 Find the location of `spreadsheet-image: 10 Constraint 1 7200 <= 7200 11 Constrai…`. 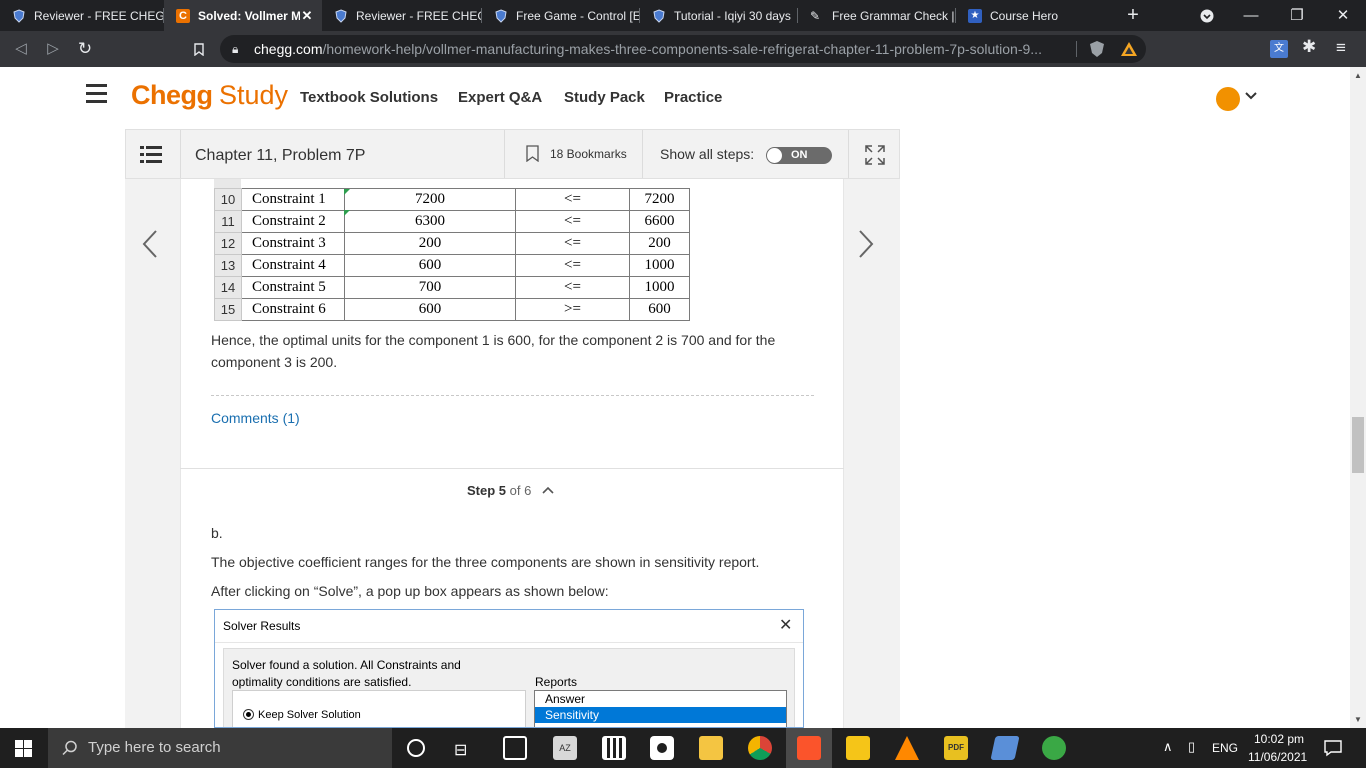

spreadsheet-image: 10 Constraint 1 7200 <= 7200 11 Constrai… is located at coordinates (452, 254).